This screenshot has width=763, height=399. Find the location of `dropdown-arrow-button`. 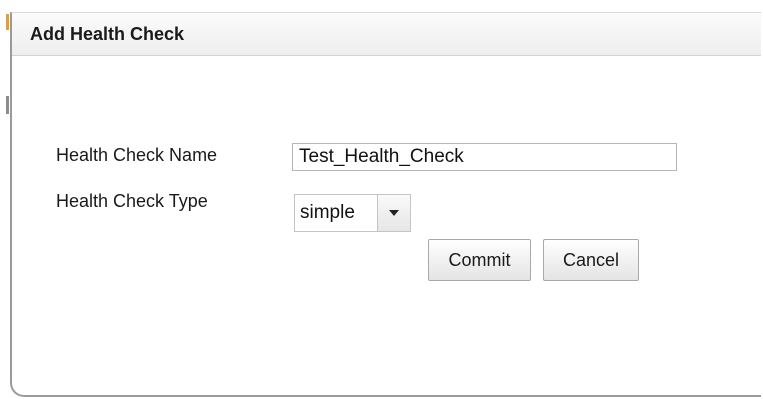

dropdown-arrow-button is located at coordinates (393, 213).